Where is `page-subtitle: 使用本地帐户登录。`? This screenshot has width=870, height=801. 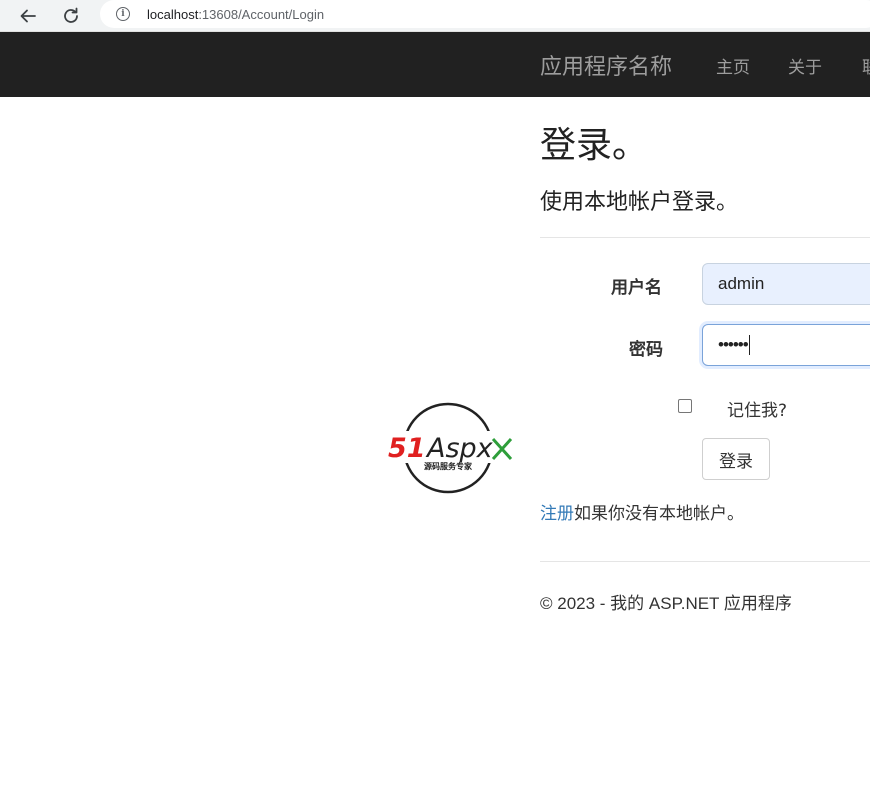
page-subtitle: 使用本地帐户登录。 is located at coordinates (639, 202).